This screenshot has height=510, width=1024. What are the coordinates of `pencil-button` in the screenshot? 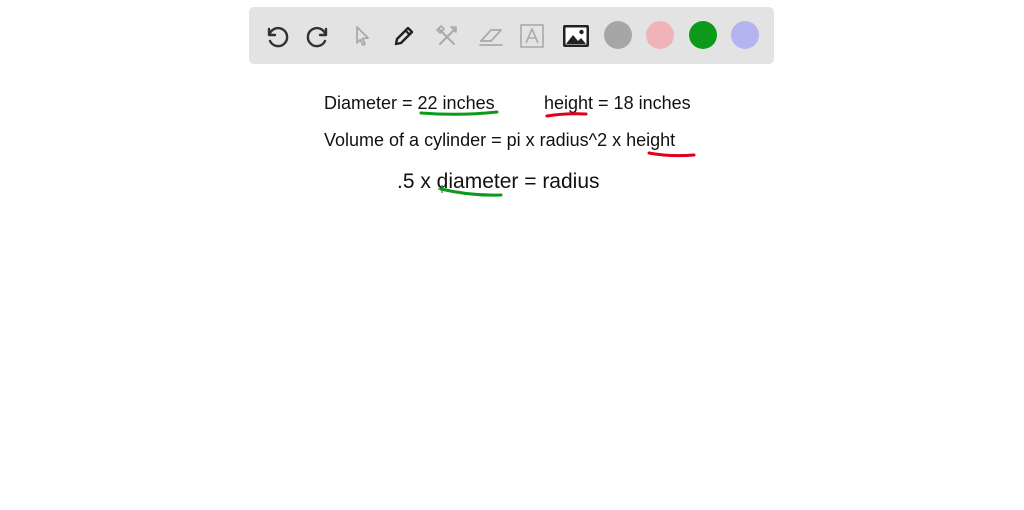 It's located at (404, 36).